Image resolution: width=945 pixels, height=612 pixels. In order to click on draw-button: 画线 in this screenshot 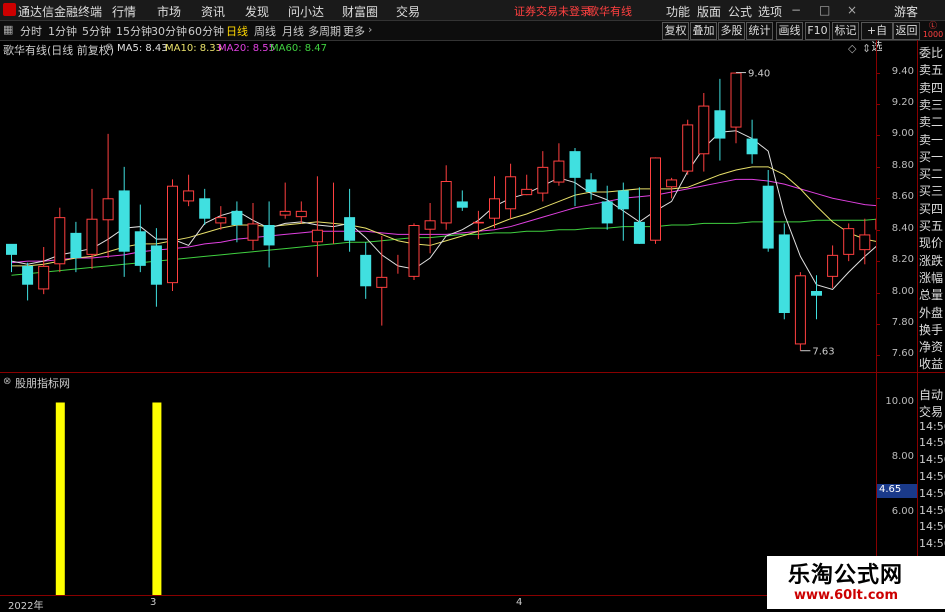, I will do `click(789, 31)`.